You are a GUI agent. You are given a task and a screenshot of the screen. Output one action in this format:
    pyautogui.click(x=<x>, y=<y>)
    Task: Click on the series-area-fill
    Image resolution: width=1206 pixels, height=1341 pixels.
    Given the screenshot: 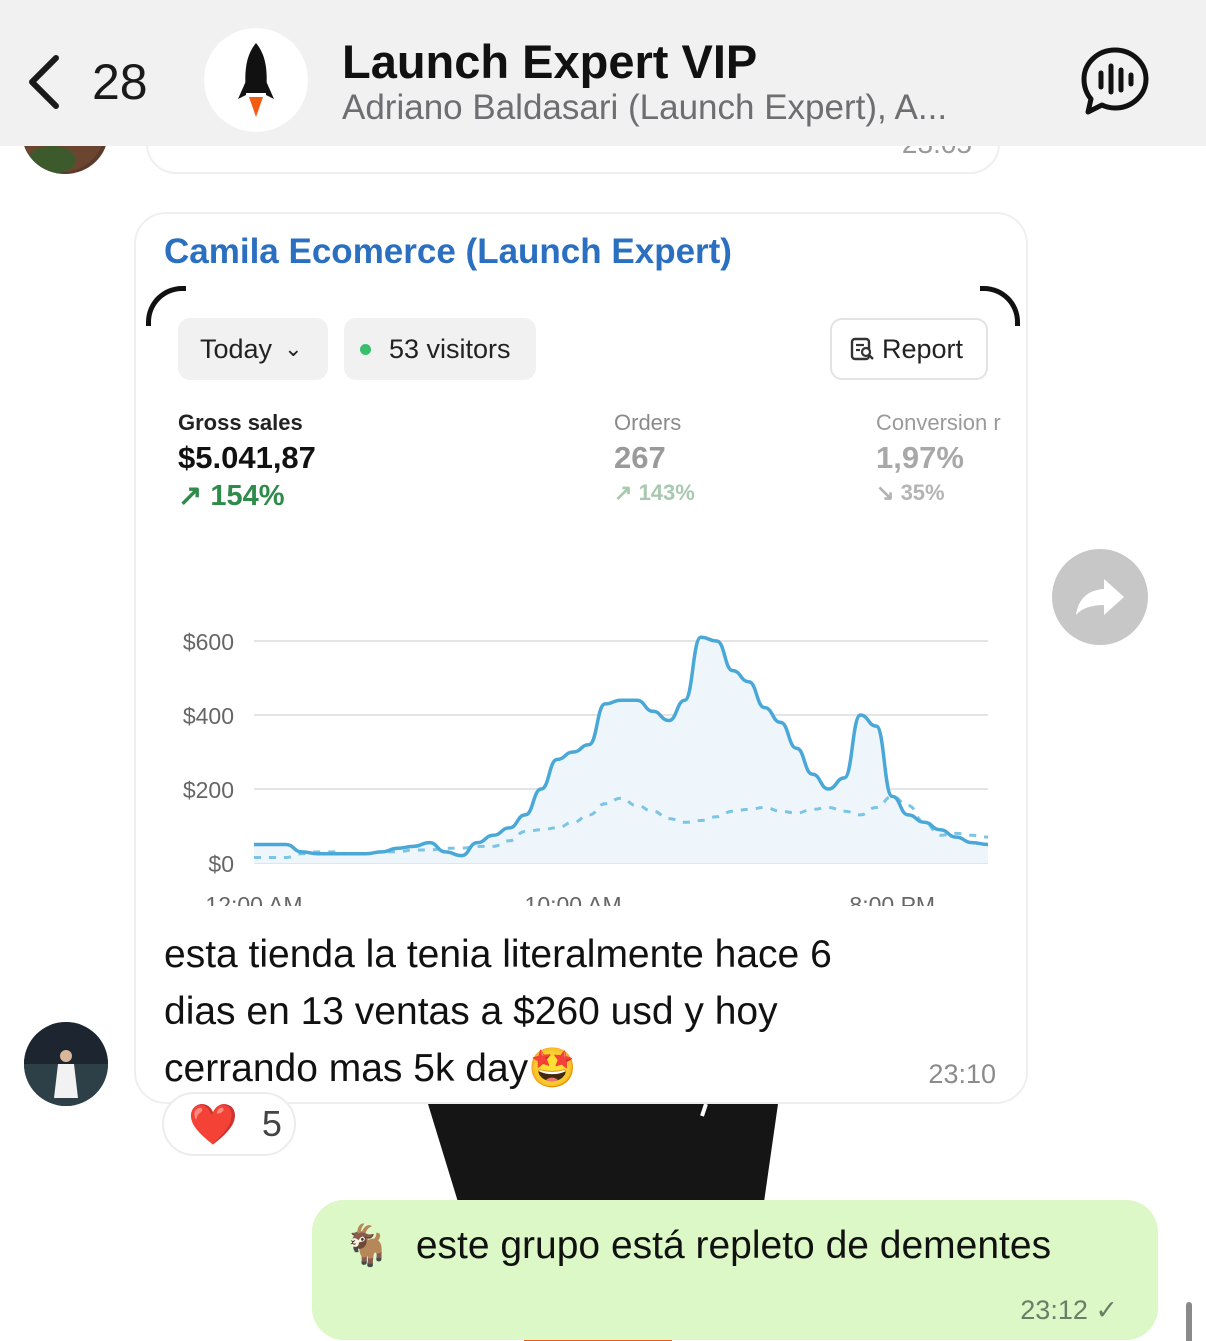 What is the action you would take?
    pyautogui.click(x=621, y=750)
    